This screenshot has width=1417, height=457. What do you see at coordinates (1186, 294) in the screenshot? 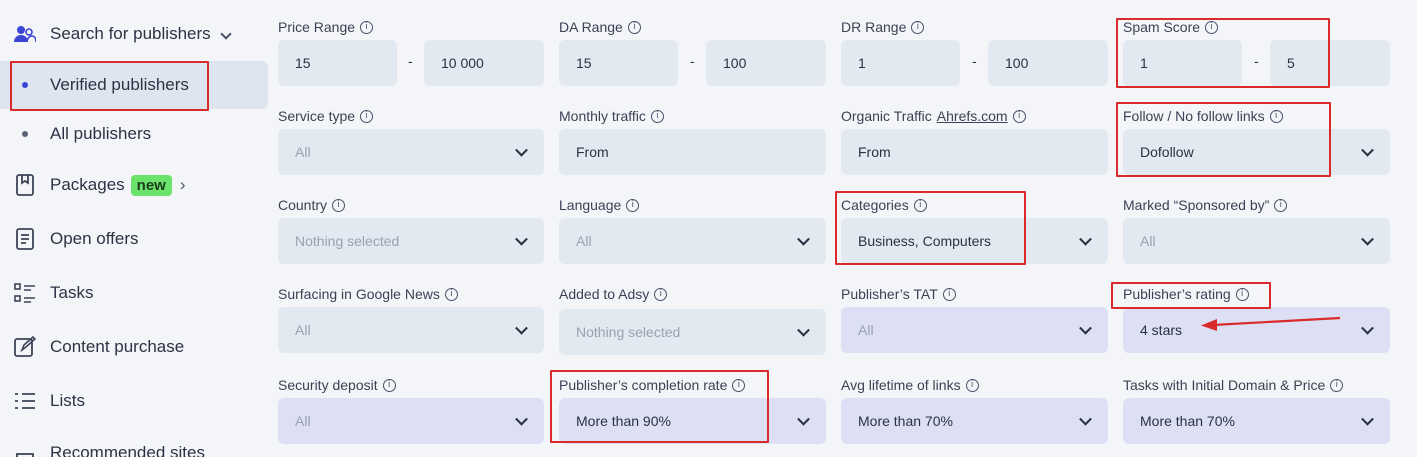
I see `publisher-rating-label: Publisher’s rating i` at bounding box center [1186, 294].